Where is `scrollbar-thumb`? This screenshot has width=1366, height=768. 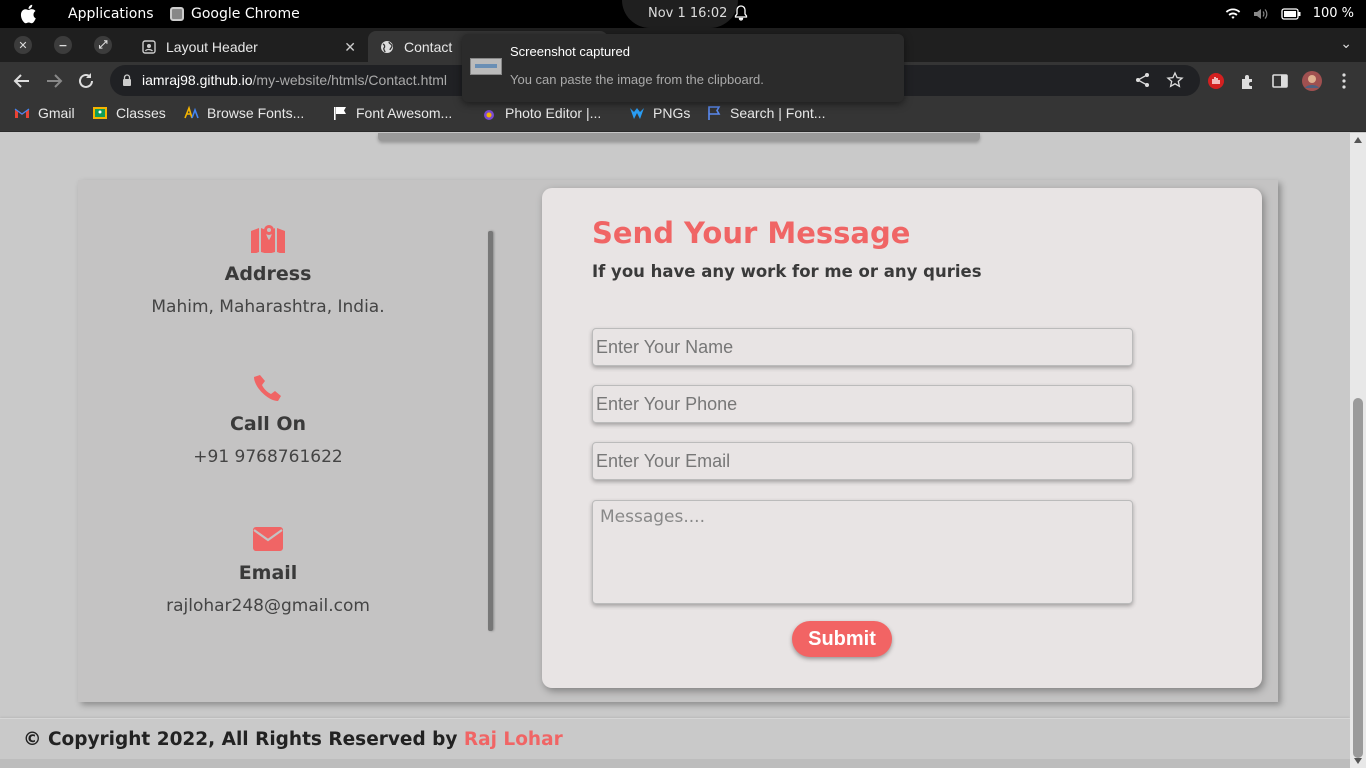
scrollbar-thumb is located at coordinates (1358, 578).